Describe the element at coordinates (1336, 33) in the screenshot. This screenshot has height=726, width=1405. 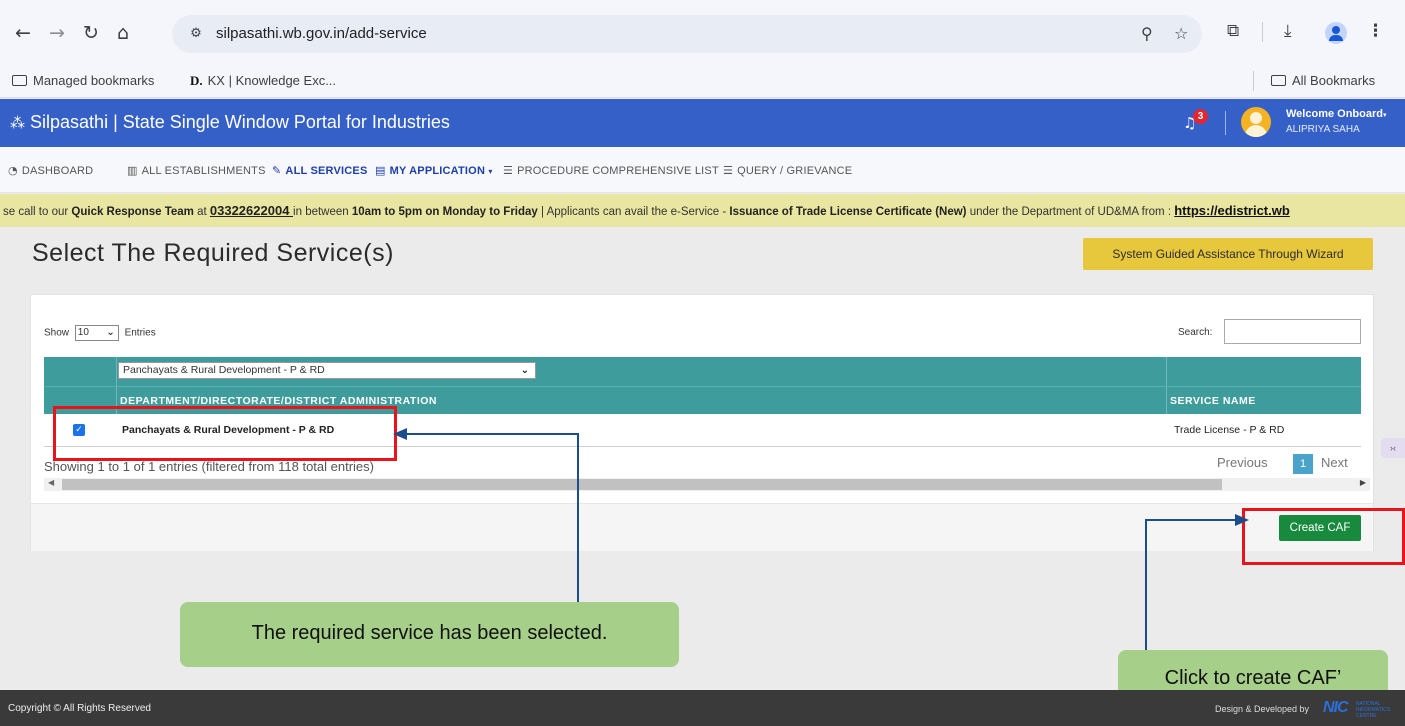
I see `profile-avatar-icon` at that location.